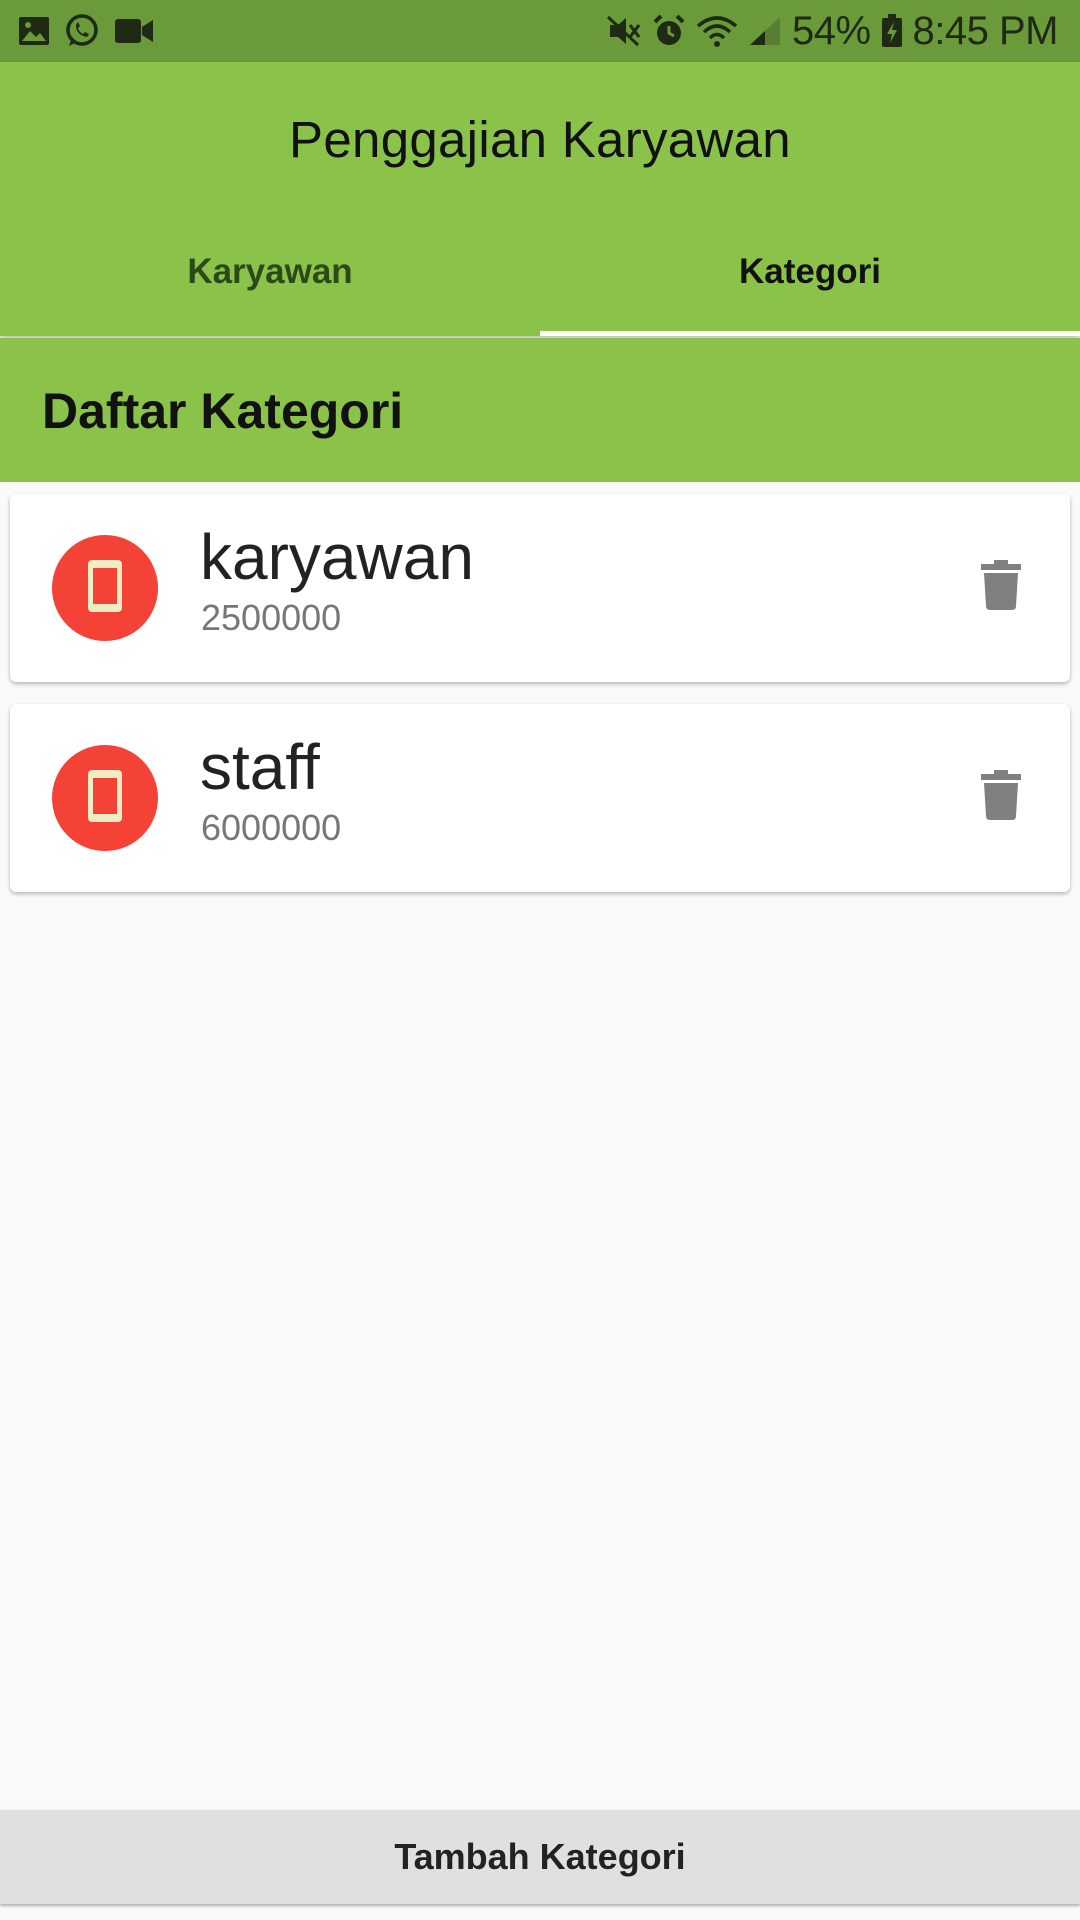 The height and width of the screenshot is (1920, 1080). I want to click on item-subtitle: 6000000, so click(271, 827).